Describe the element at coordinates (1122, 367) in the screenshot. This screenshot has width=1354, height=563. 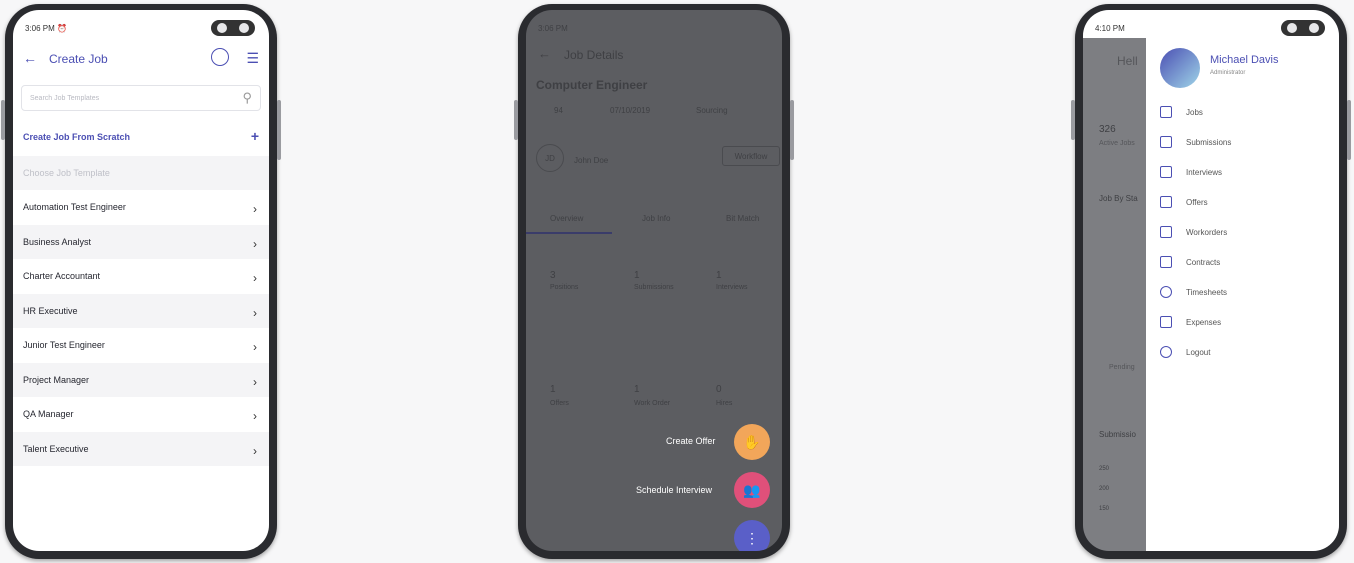
I see `legend-pending: Pending` at that location.